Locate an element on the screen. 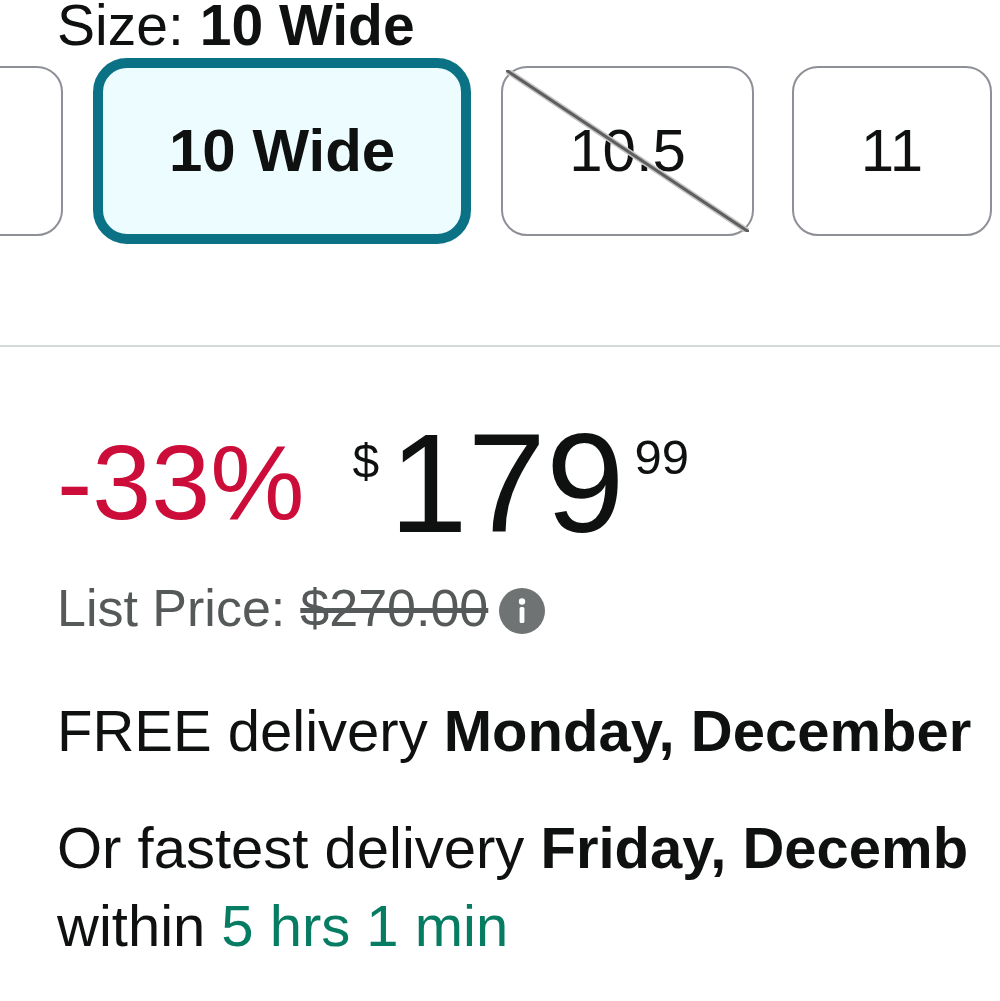 This screenshot has width=1000, height=1001. free-delivery-text: FREE delivery Monday, December is located at coordinates (514, 730).